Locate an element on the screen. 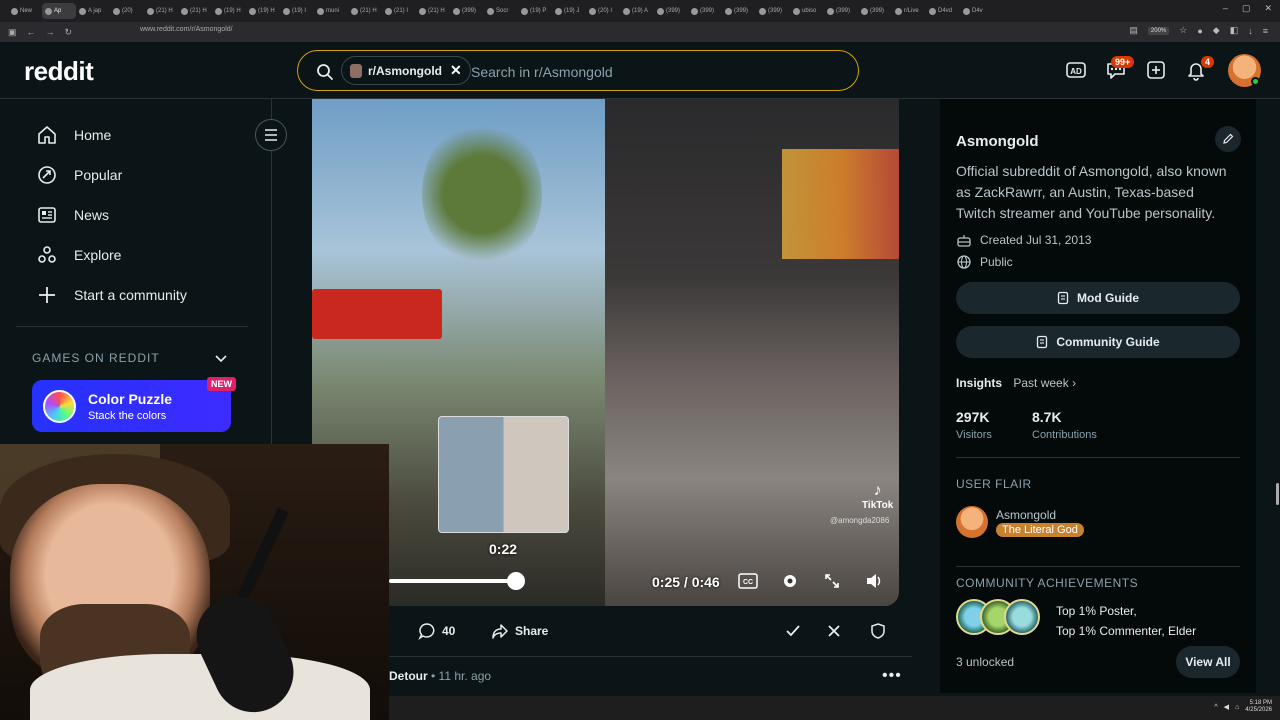  more-options-icon: ••• is located at coordinates (892, 676).